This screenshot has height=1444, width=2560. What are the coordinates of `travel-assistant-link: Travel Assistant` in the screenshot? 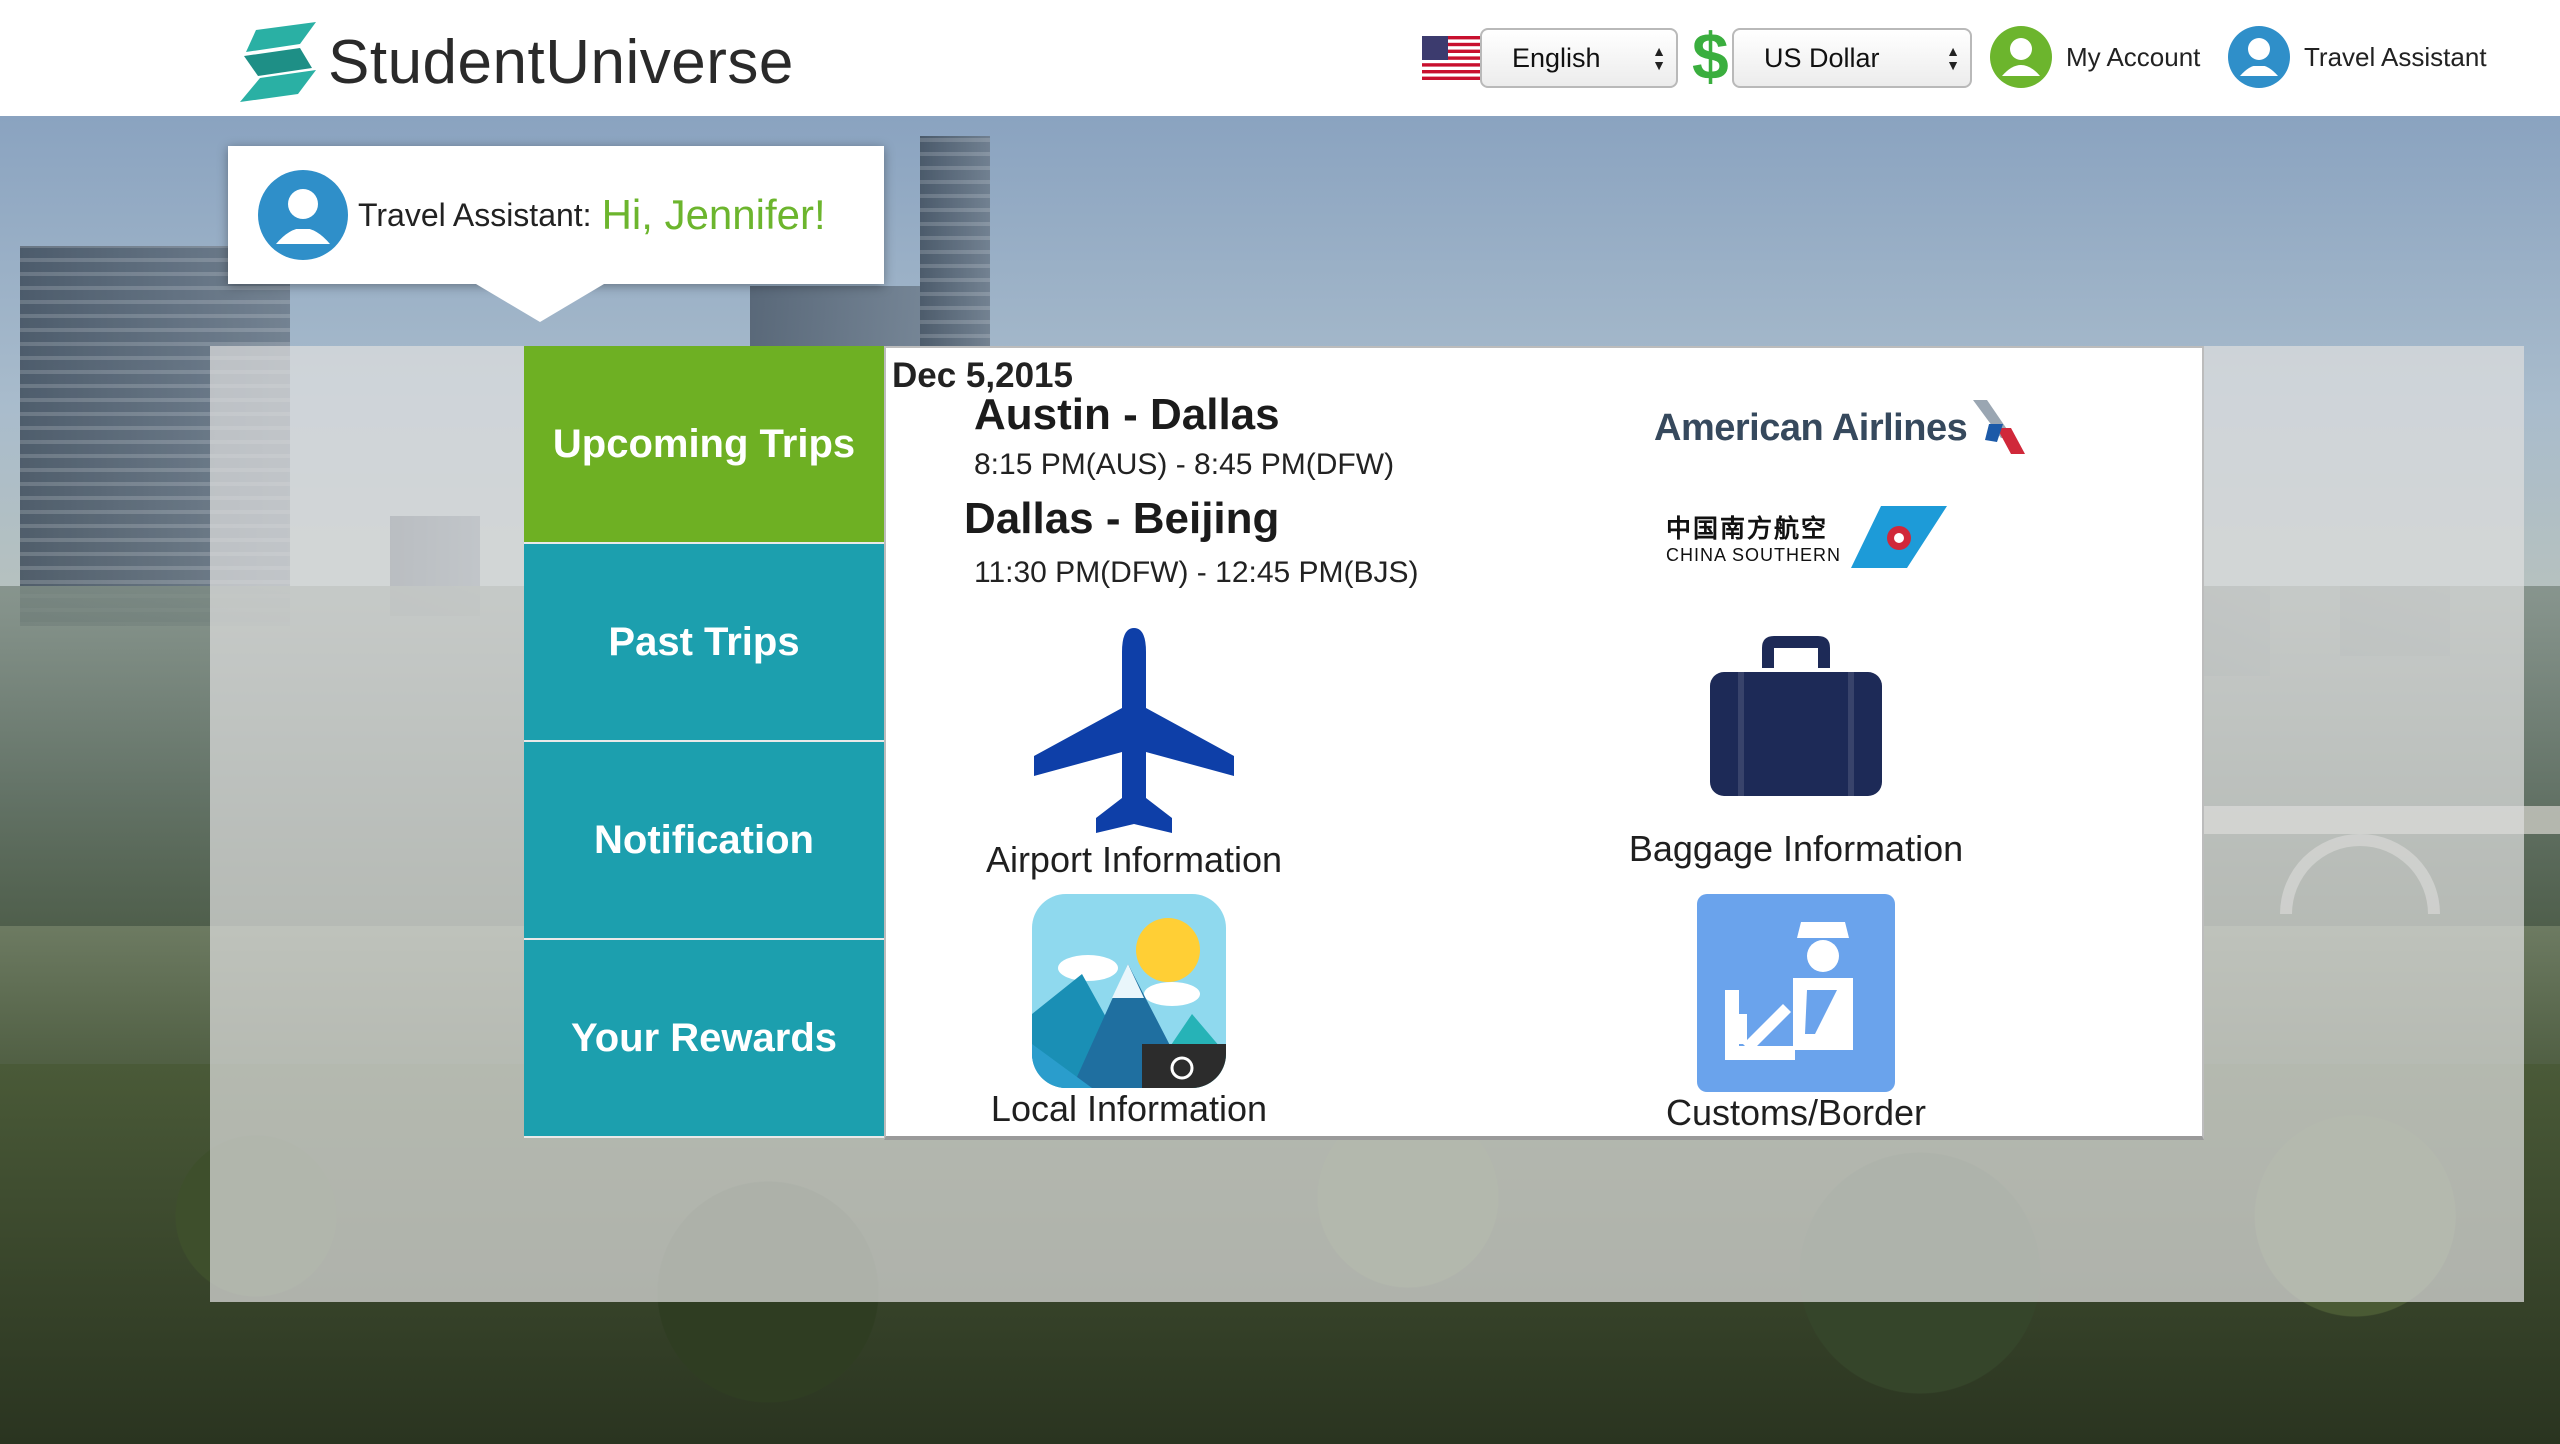 It's located at (2357, 57).